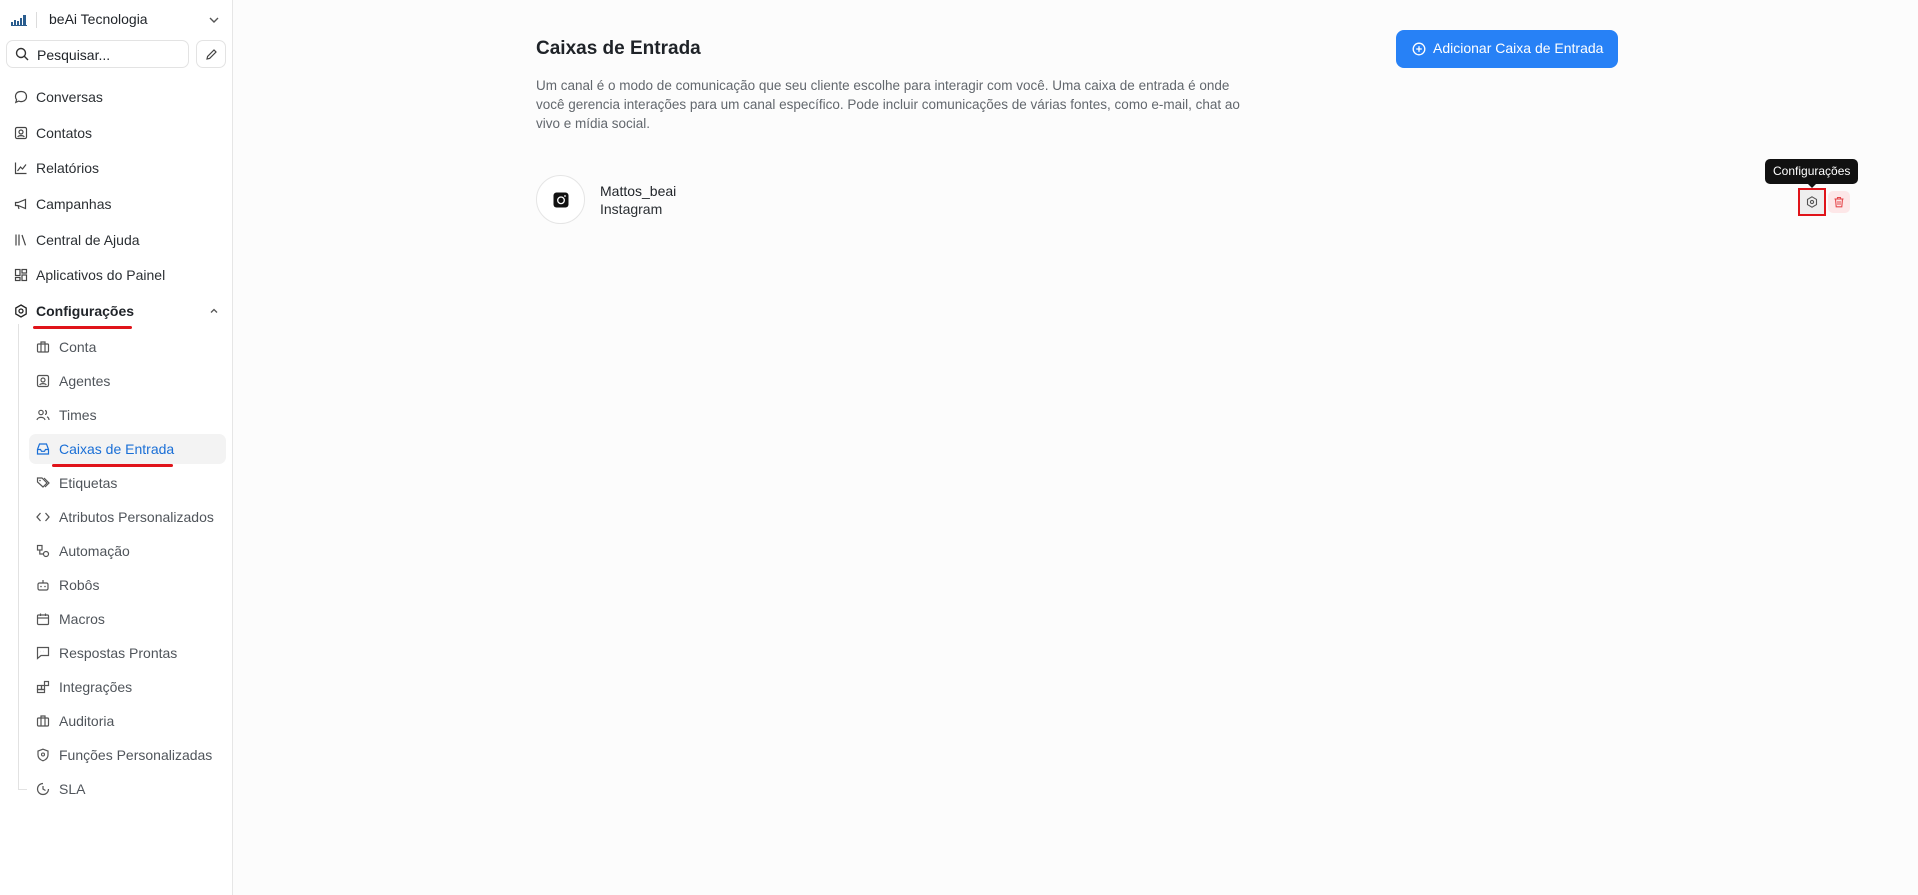  What do you see at coordinates (85, 381) in the screenshot?
I see `sidebar-item-label: Agentes` at bounding box center [85, 381].